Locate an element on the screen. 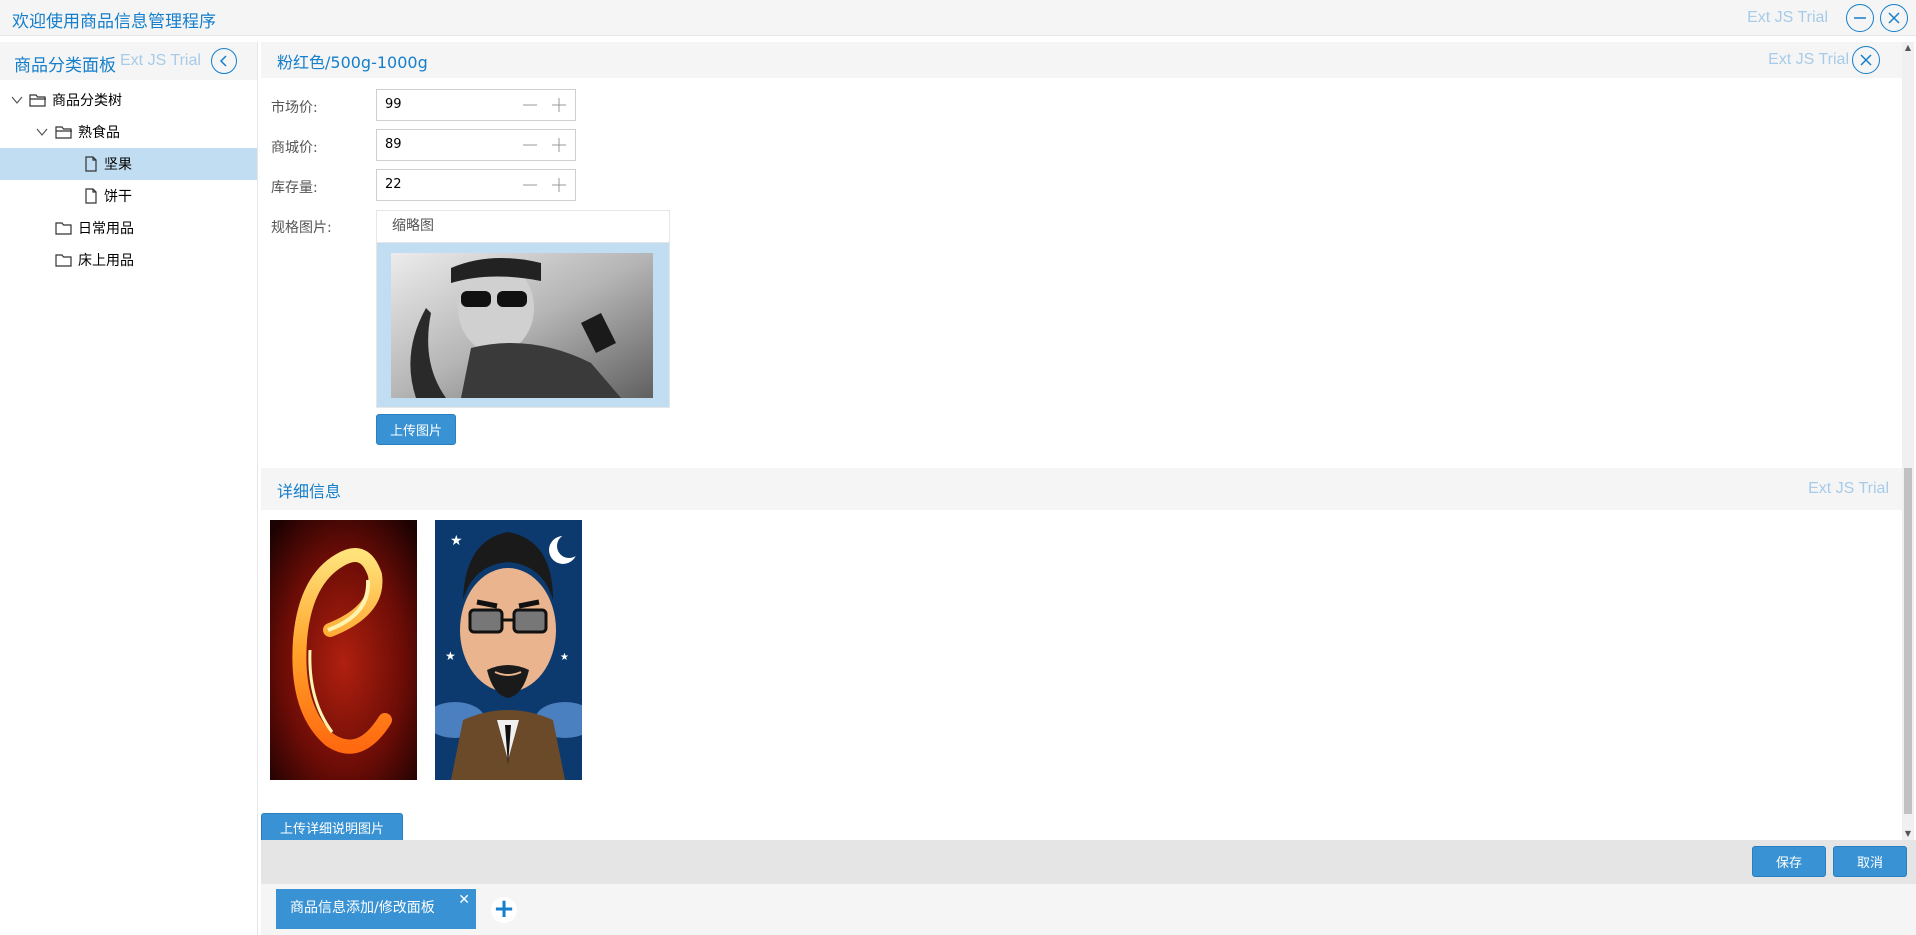 This screenshot has height=935, width=1916. detail-image-cartoon-man: ★ ★ ★ is located at coordinates (508, 650).